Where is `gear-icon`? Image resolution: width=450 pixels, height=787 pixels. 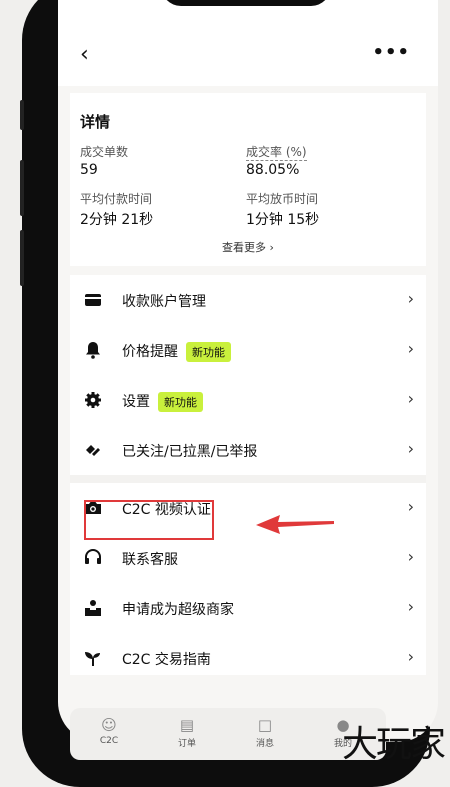 gear-icon is located at coordinates (93, 400).